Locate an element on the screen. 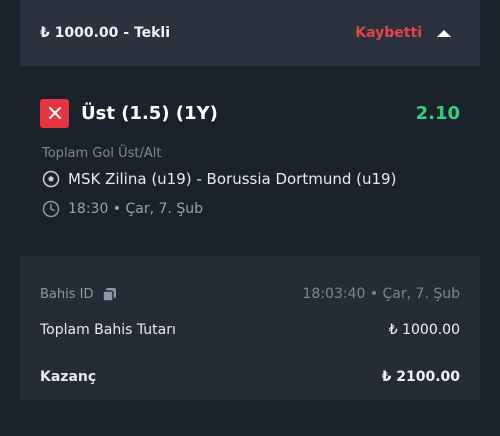  bet-id-row: Bahis ID 18:03:40 • Çar, 7. Şub is located at coordinates (250, 294).